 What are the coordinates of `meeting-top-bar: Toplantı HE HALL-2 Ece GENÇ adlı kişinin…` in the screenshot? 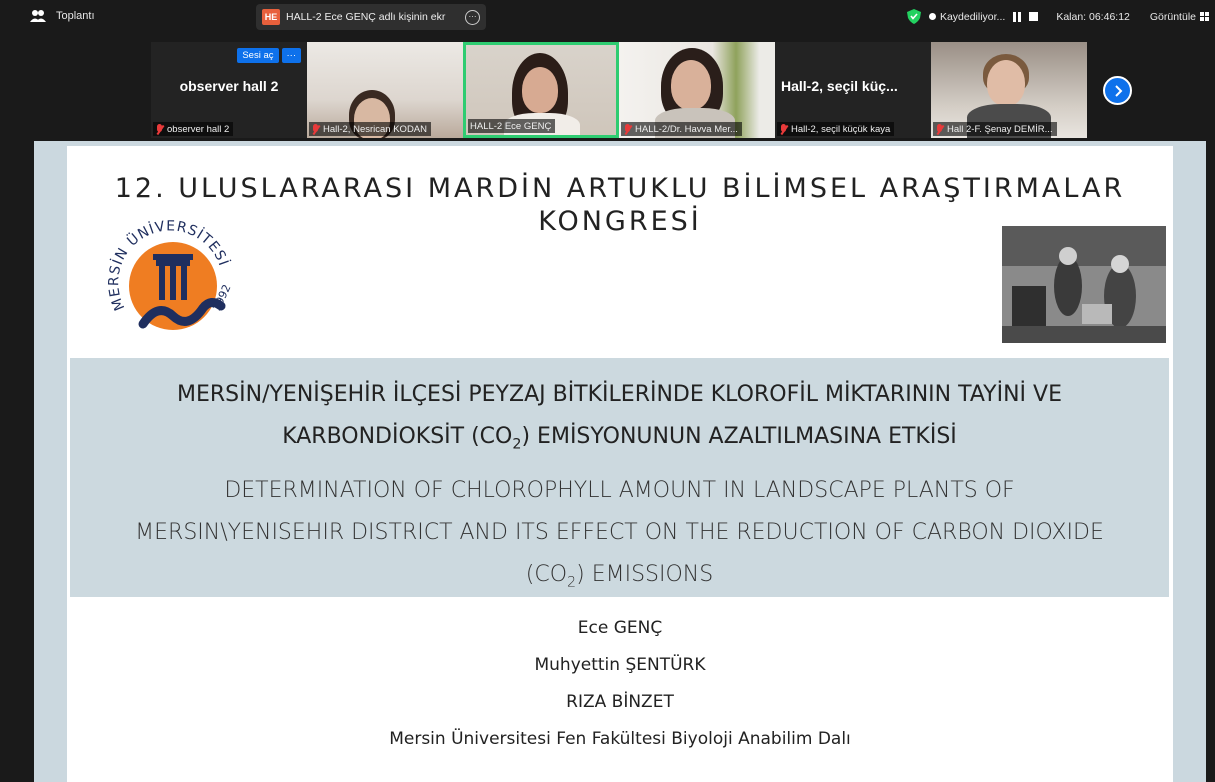 It's located at (607, 17).